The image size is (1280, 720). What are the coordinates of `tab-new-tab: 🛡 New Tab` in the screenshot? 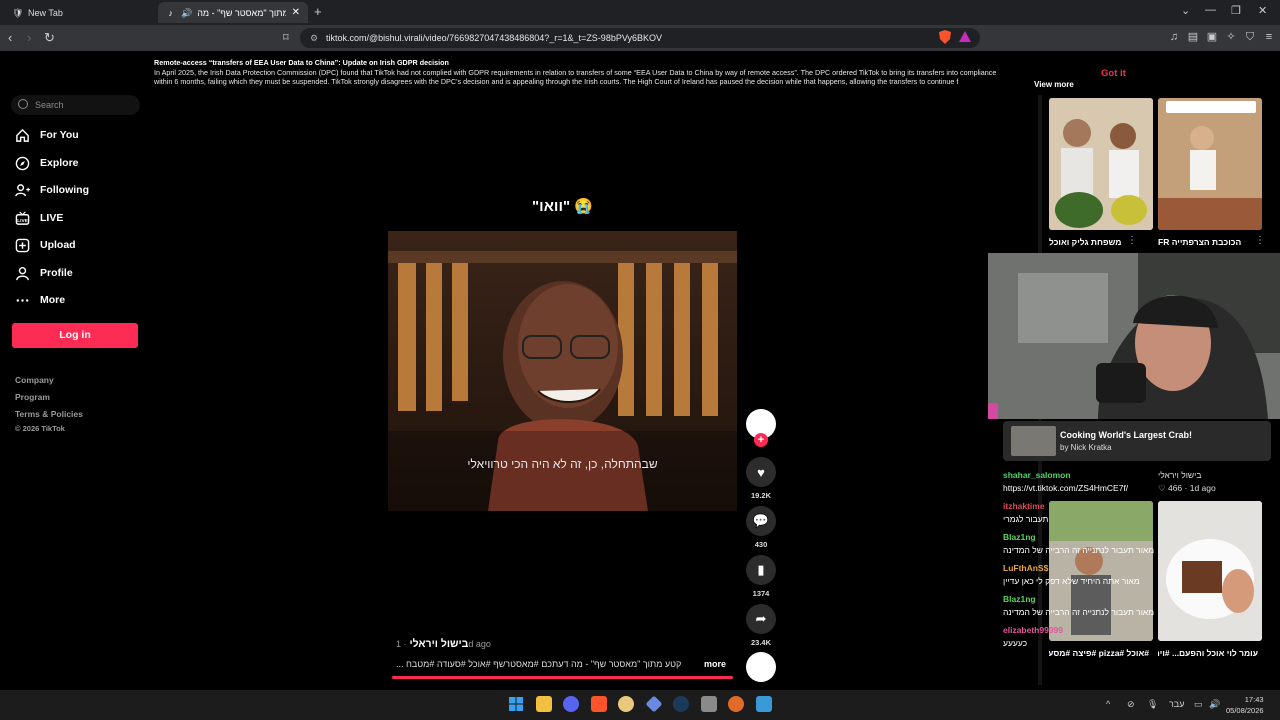 It's located at (79, 12).